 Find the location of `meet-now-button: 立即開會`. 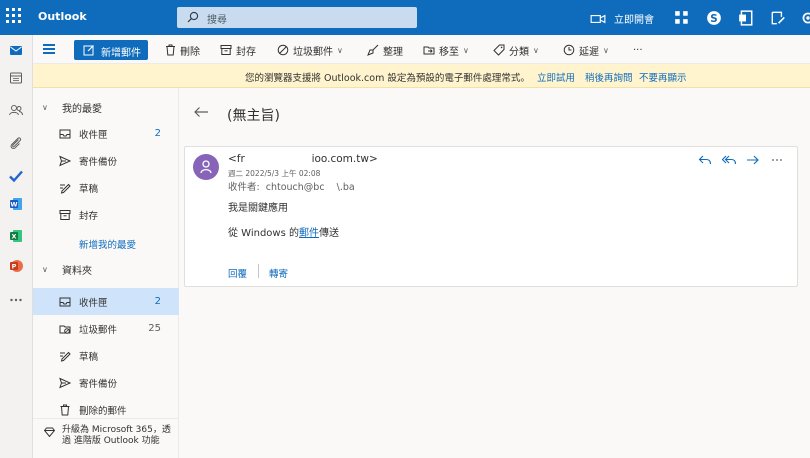

meet-now-button: 立即開會 is located at coordinates (634, 18).